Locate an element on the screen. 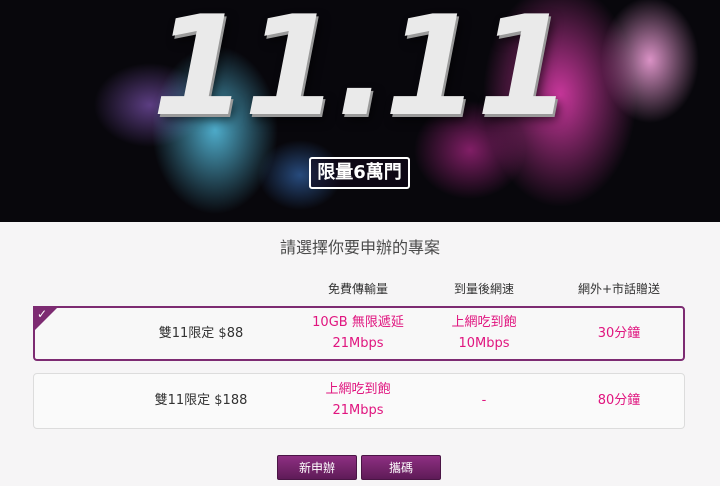  plan-speed-line2: 10Mbps is located at coordinates (484, 343).